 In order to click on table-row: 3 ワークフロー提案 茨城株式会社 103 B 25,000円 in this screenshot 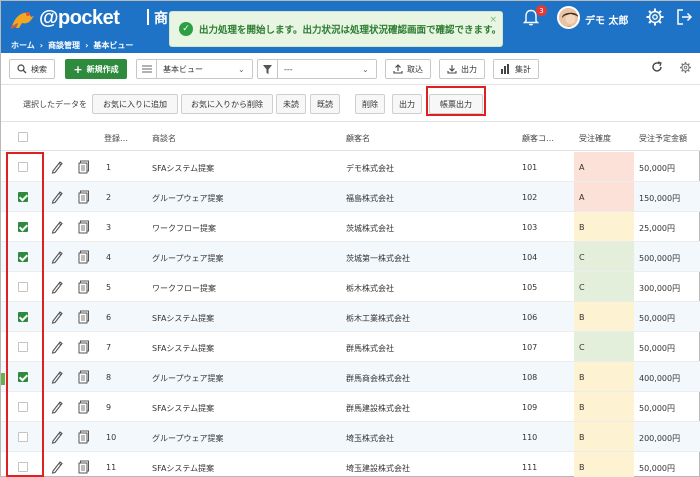, I will do `click(350, 227)`.